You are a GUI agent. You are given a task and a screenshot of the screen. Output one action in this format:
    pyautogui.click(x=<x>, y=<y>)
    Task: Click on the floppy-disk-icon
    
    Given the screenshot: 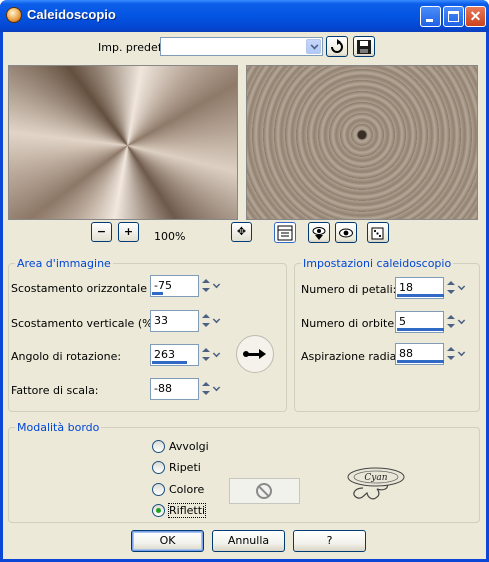 What is the action you would take?
    pyautogui.click(x=364, y=47)
    